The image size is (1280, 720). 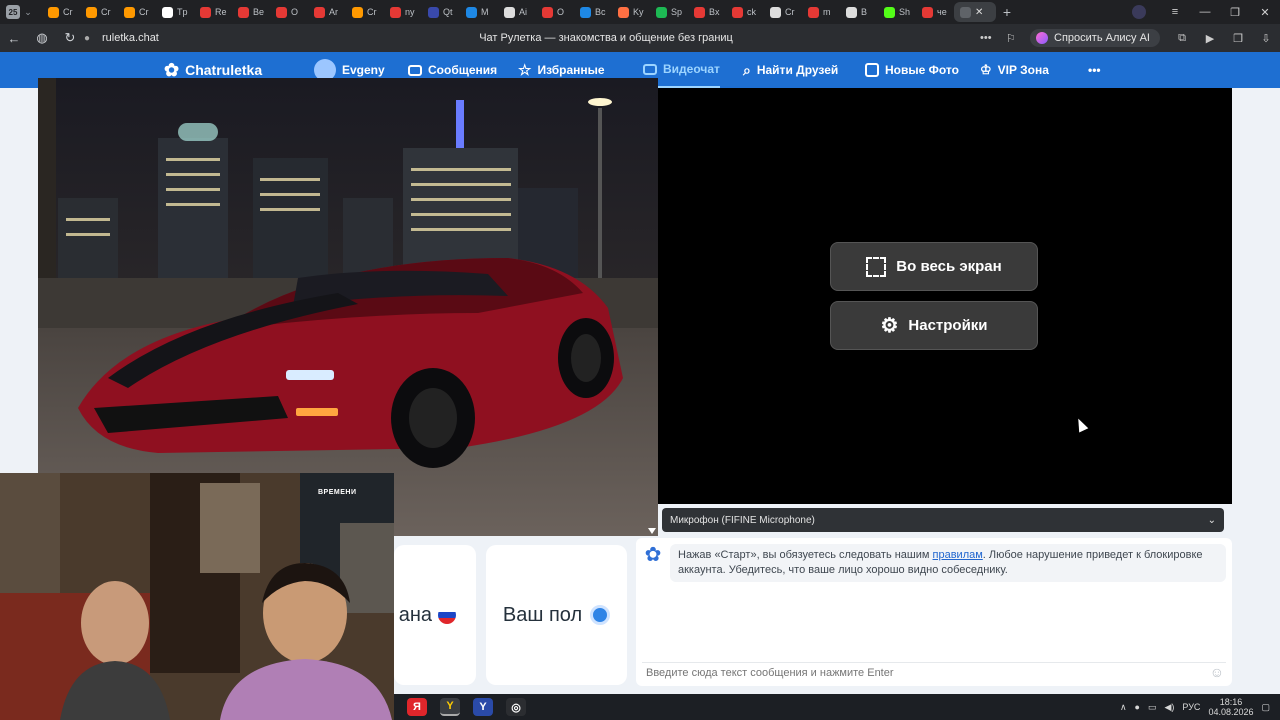 What do you see at coordinates (1169, 707) in the screenshot?
I see `speaker-icon: ◀)` at bounding box center [1169, 707].